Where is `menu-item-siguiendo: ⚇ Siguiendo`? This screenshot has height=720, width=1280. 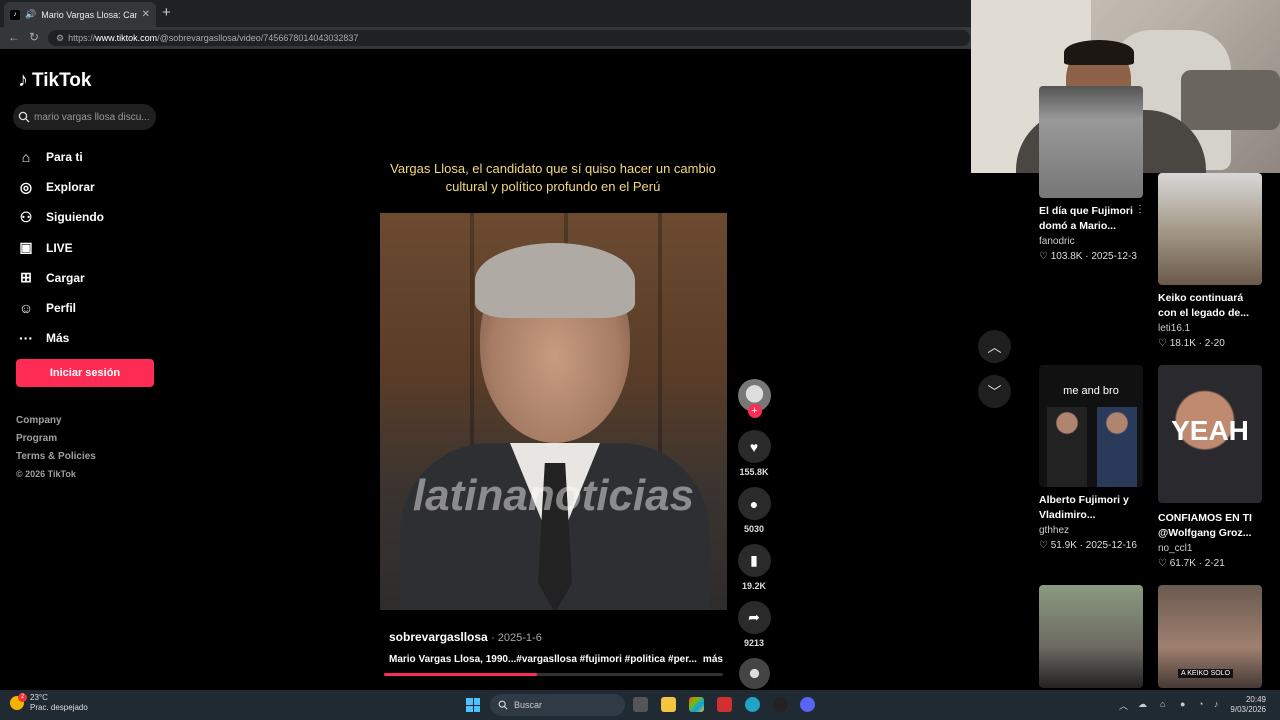
menu-item-siguiendo: ⚇ Siguiendo is located at coordinates (61, 217).